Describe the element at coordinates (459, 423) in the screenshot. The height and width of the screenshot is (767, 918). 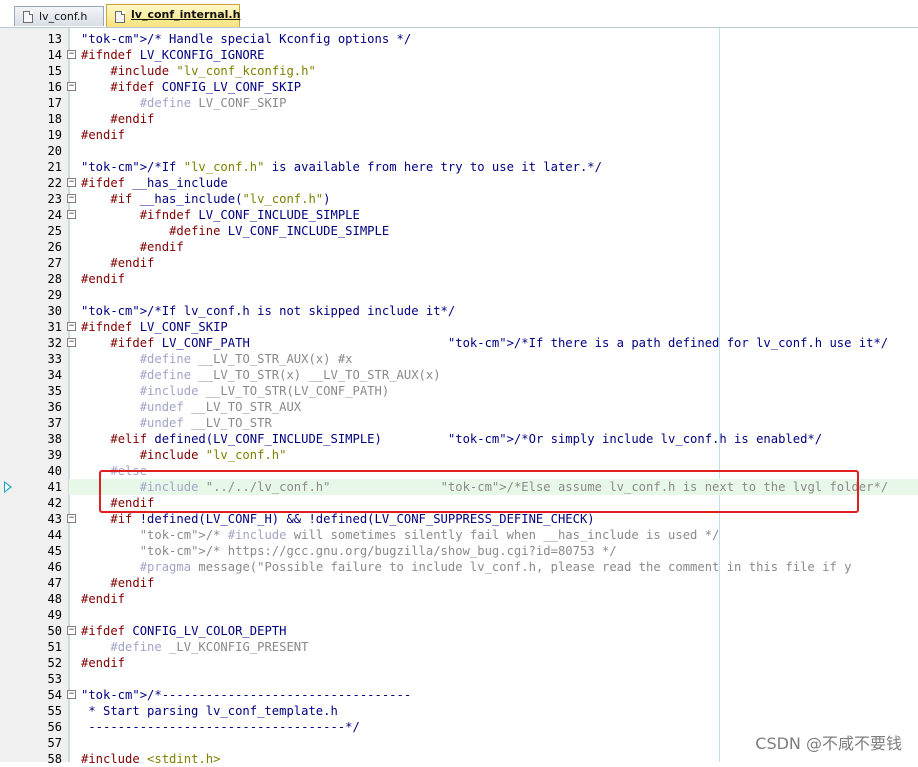
I see `code-line: 37 #undef __LV_TO_STR` at that location.